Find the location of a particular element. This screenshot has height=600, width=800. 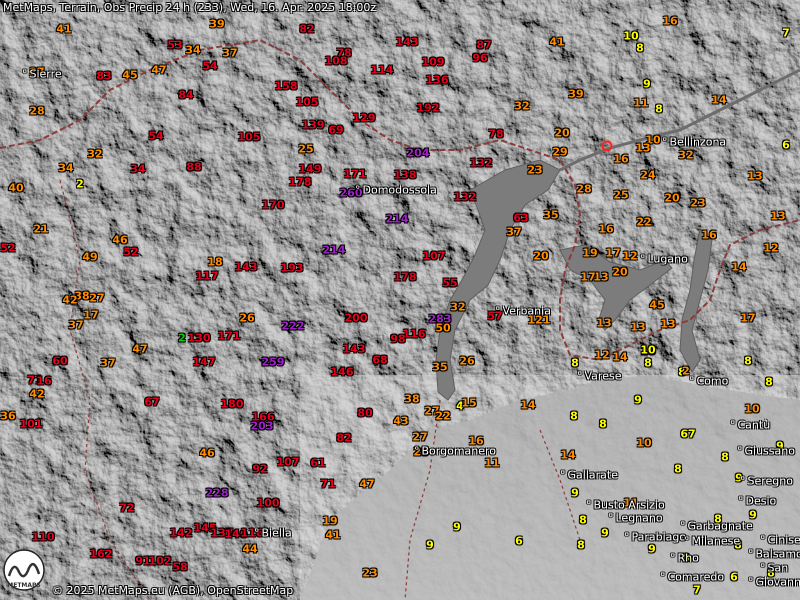

city-label: Desio is located at coordinates (757, 501).